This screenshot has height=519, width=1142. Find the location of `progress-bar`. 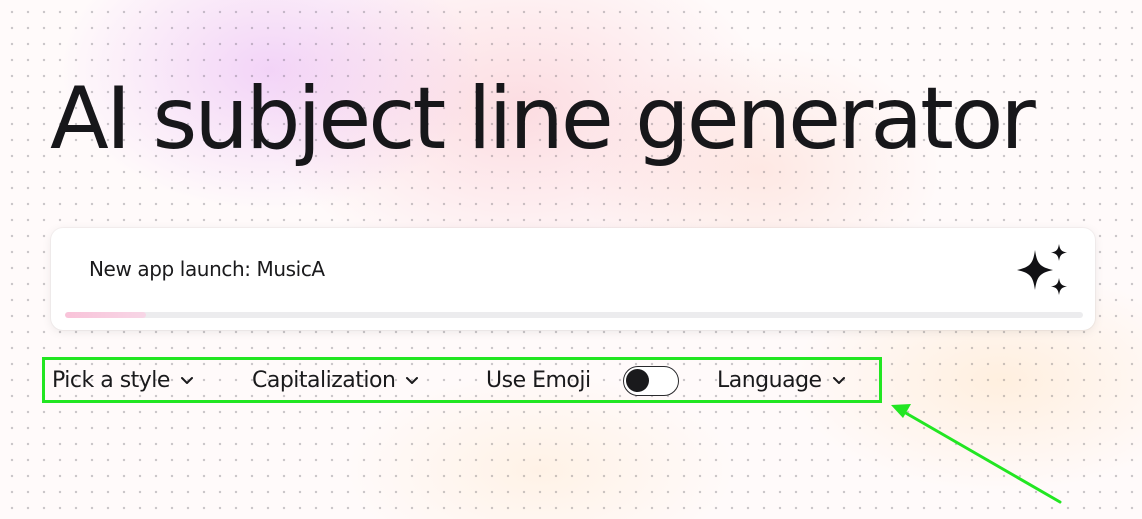

progress-bar is located at coordinates (574, 315).